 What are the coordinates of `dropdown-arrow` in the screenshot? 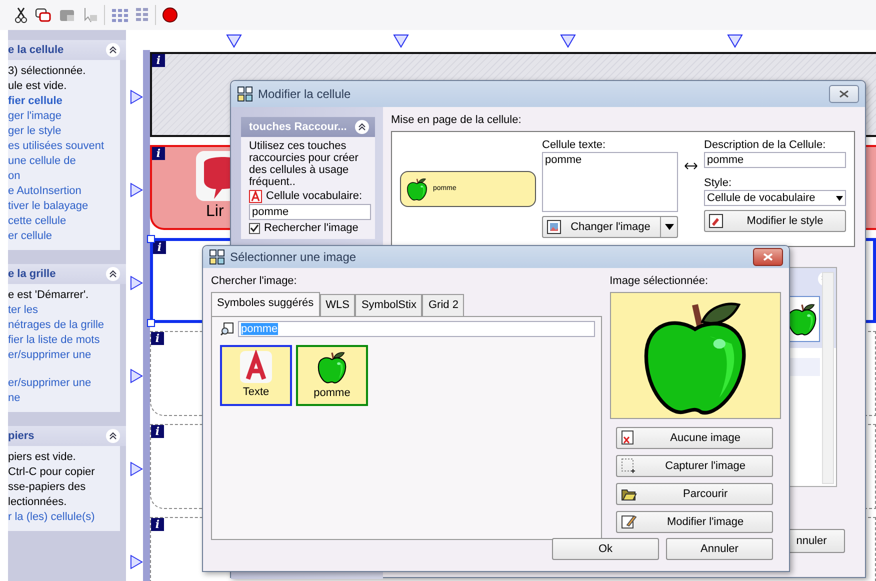 It's located at (668, 227).